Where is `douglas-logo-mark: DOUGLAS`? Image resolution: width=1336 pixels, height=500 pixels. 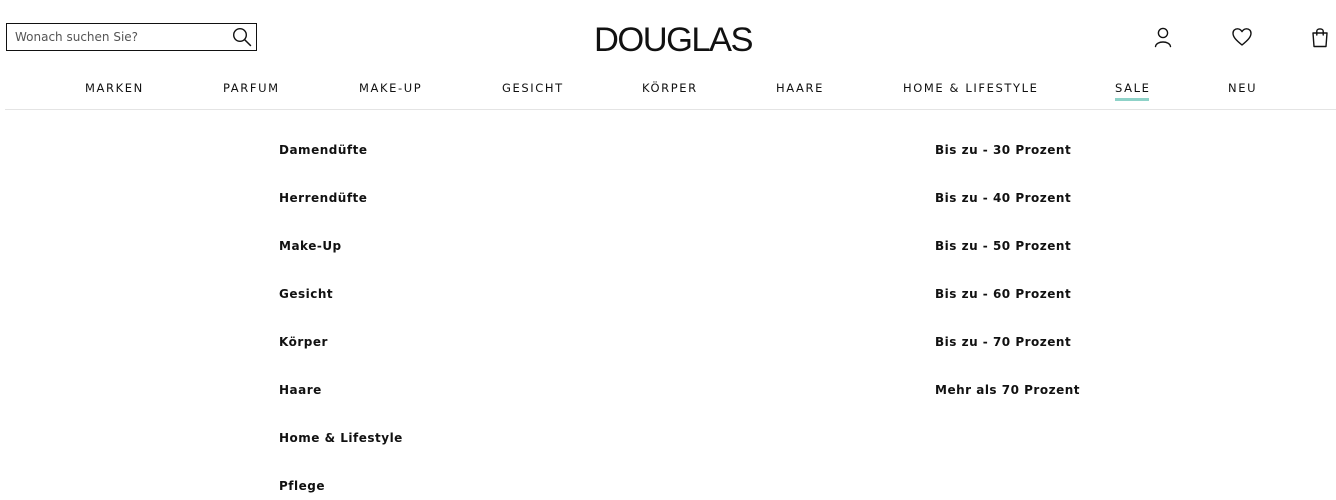
douglas-logo-mark: DOUGLAS is located at coordinates (674, 40).